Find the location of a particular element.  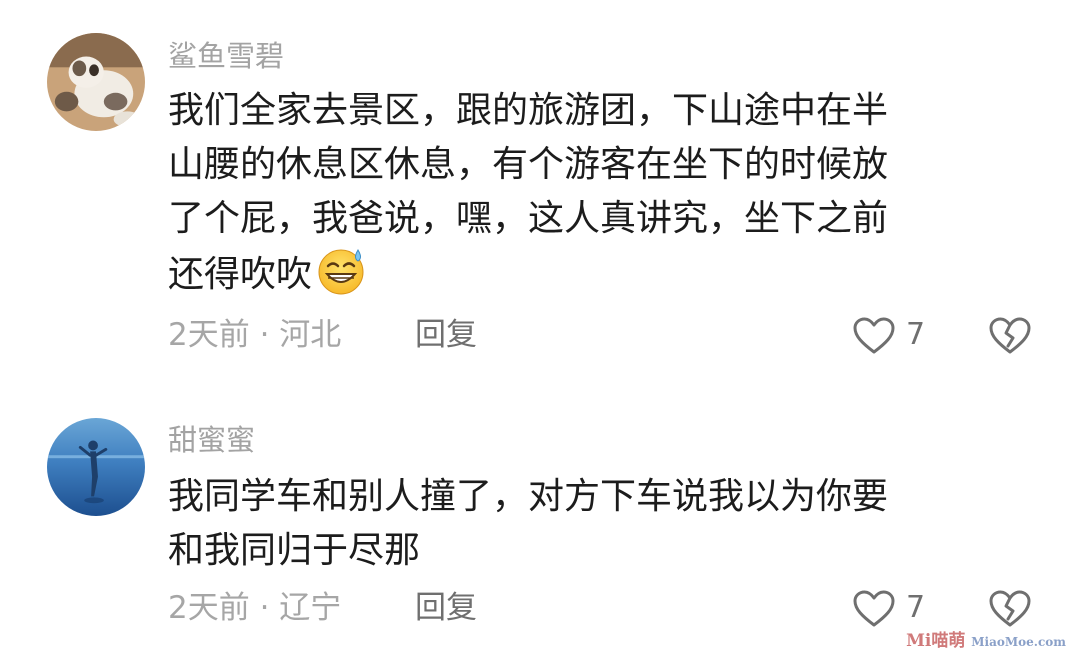

username: 甜蜜蜜 is located at coordinates (211, 440).